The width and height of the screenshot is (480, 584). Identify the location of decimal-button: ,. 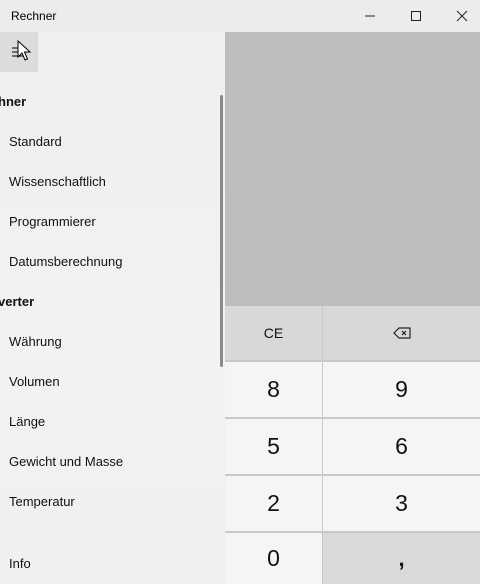
(401, 558).